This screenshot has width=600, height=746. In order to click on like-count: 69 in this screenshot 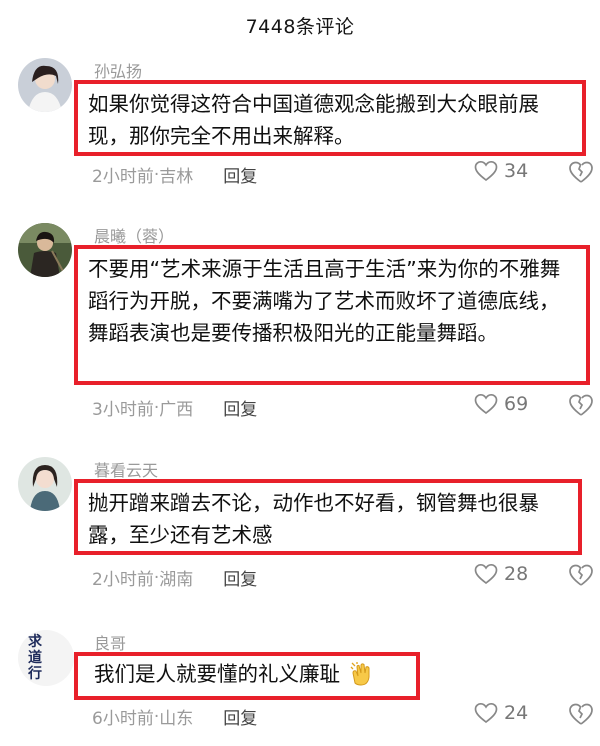, I will do `click(516, 404)`.